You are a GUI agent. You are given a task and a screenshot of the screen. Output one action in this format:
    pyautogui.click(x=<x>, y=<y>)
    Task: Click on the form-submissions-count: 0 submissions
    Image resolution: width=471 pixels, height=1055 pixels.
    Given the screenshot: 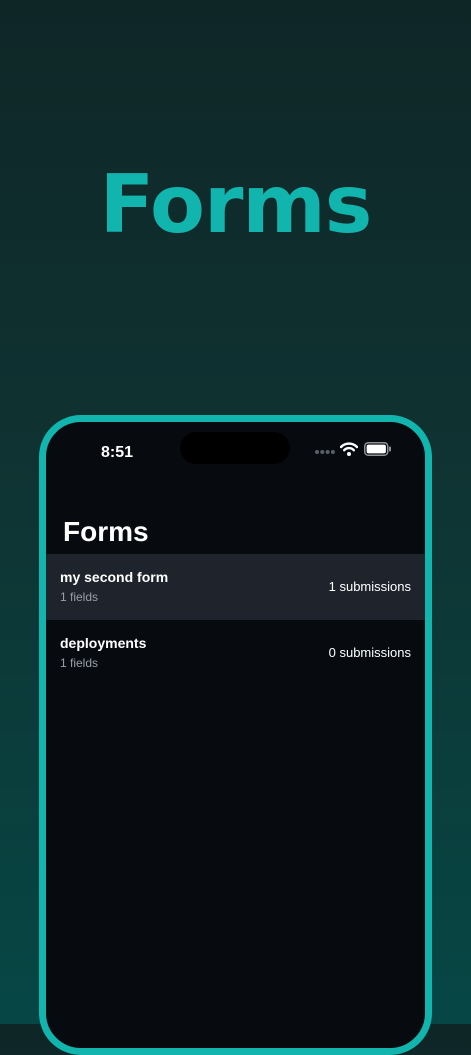 What is the action you would take?
    pyautogui.click(x=369, y=652)
    